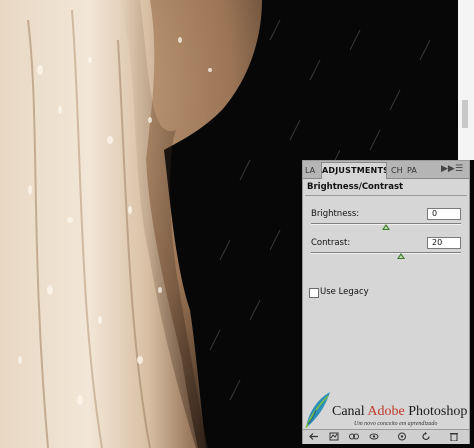 The height and width of the screenshot is (448, 474). What do you see at coordinates (386, 253) in the screenshot?
I see `contrast-slider-track` at bounding box center [386, 253].